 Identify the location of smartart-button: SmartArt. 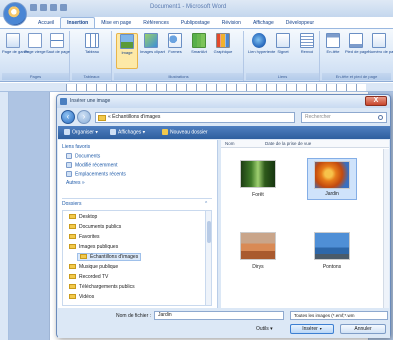
(199, 43).